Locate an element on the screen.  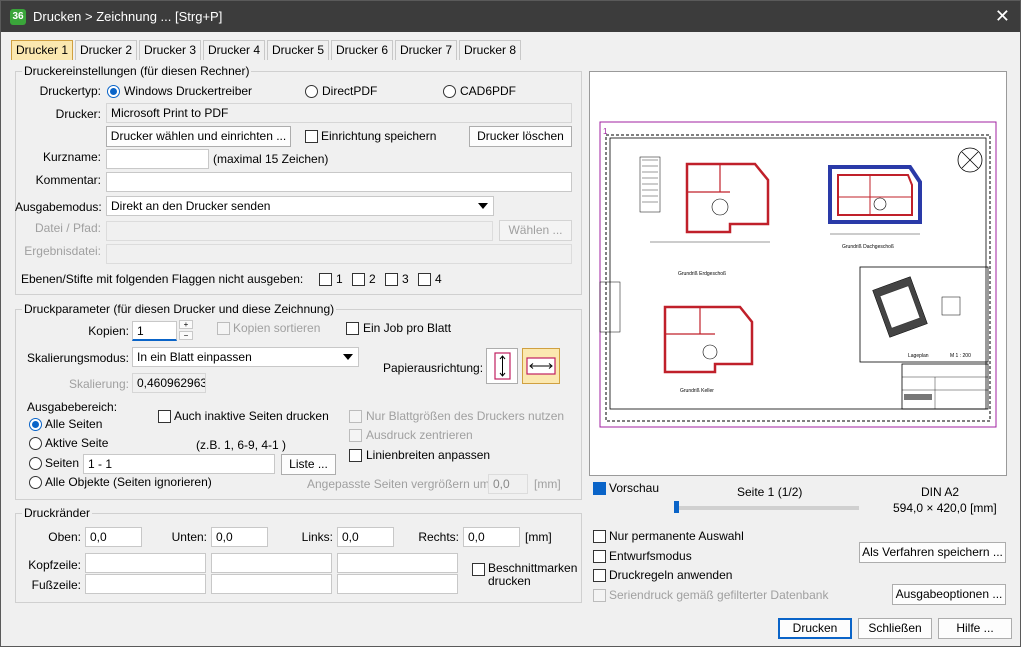
margin-left-input: 0,0 is located at coordinates (365, 537).